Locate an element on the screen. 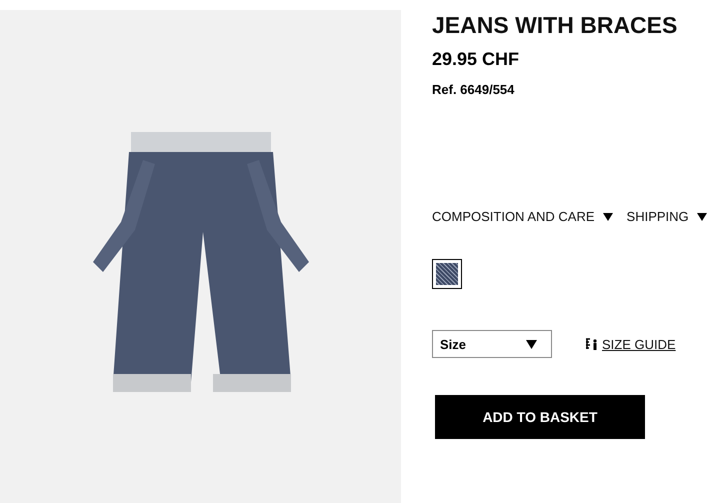 The width and height of the screenshot is (719, 503). info-link: COMPOSITION AND CARE is located at coordinates (522, 216).